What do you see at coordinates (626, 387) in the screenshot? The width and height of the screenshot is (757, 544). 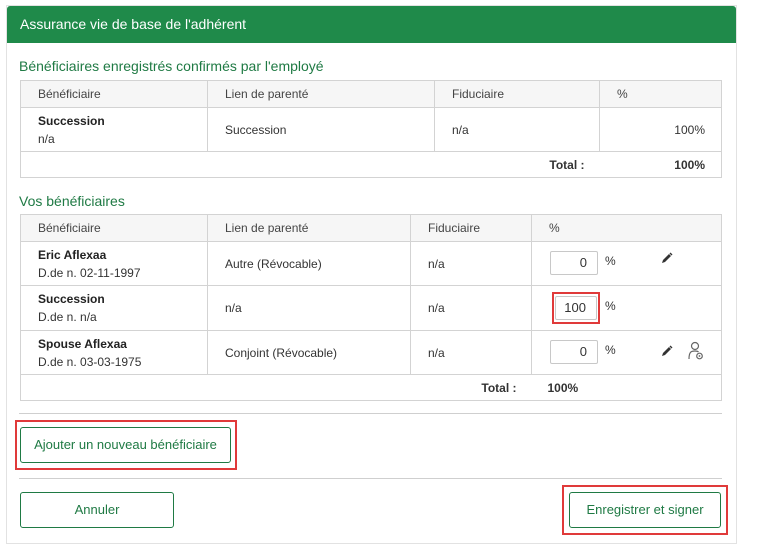 I see `my-total-value: 100%` at bounding box center [626, 387].